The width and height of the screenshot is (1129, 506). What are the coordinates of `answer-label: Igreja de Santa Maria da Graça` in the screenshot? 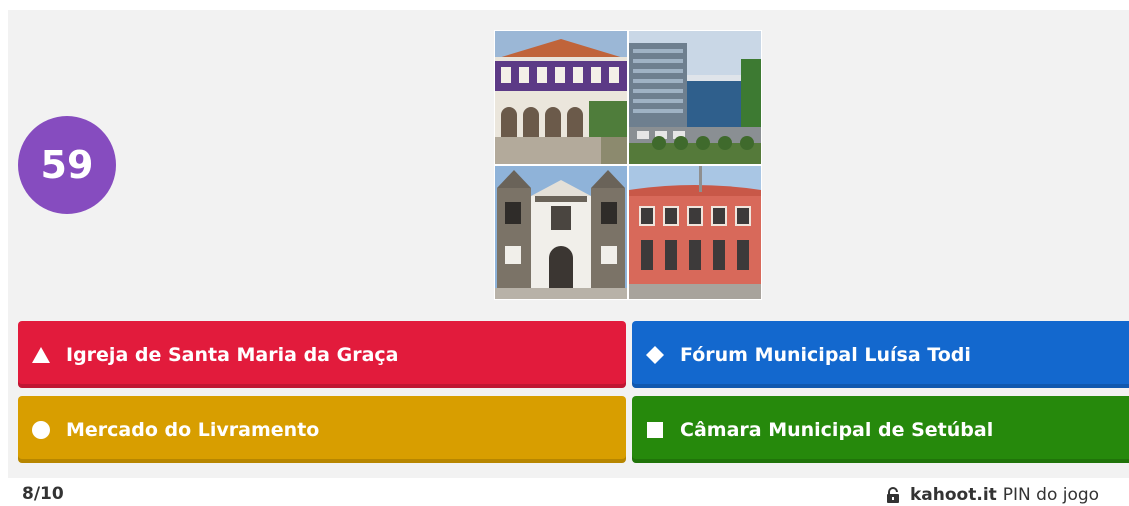 It's located at (232, 354).